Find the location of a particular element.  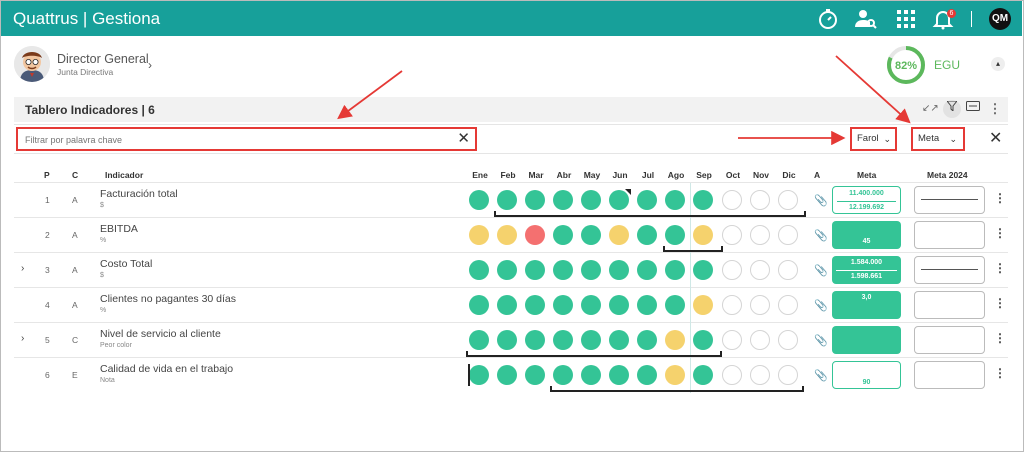

apps-grid-icon is located at coordinates (906, 19).